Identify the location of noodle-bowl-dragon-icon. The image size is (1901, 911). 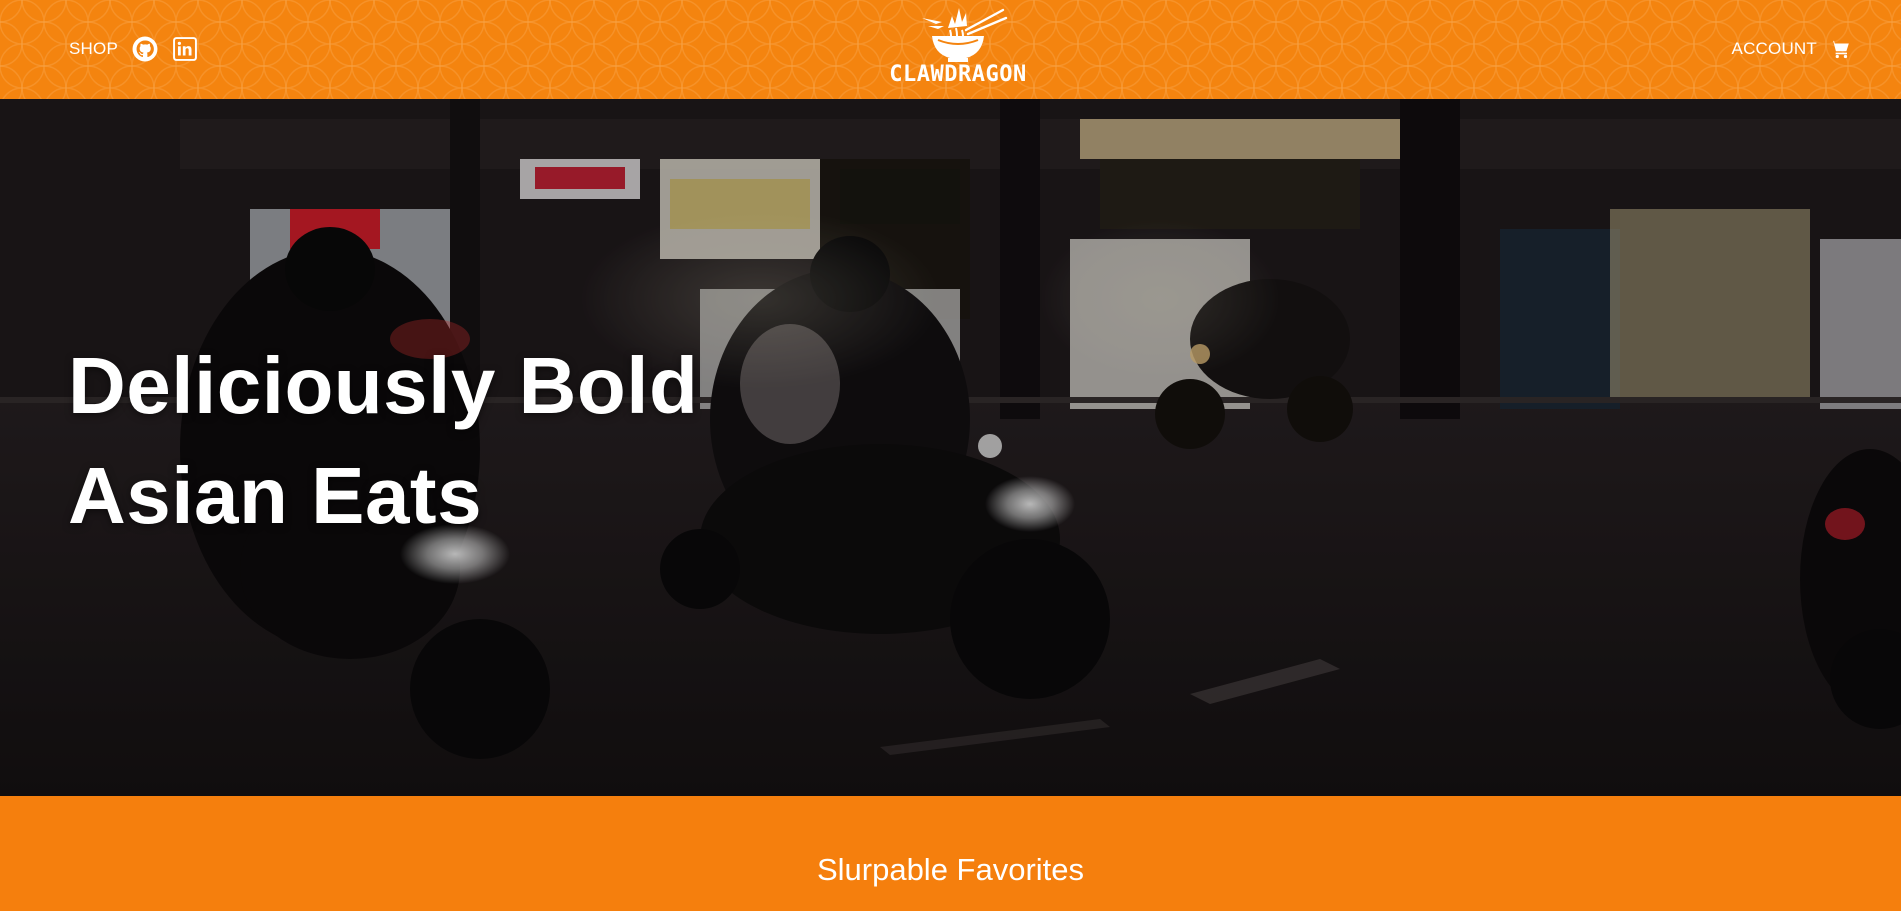
(965, 35).